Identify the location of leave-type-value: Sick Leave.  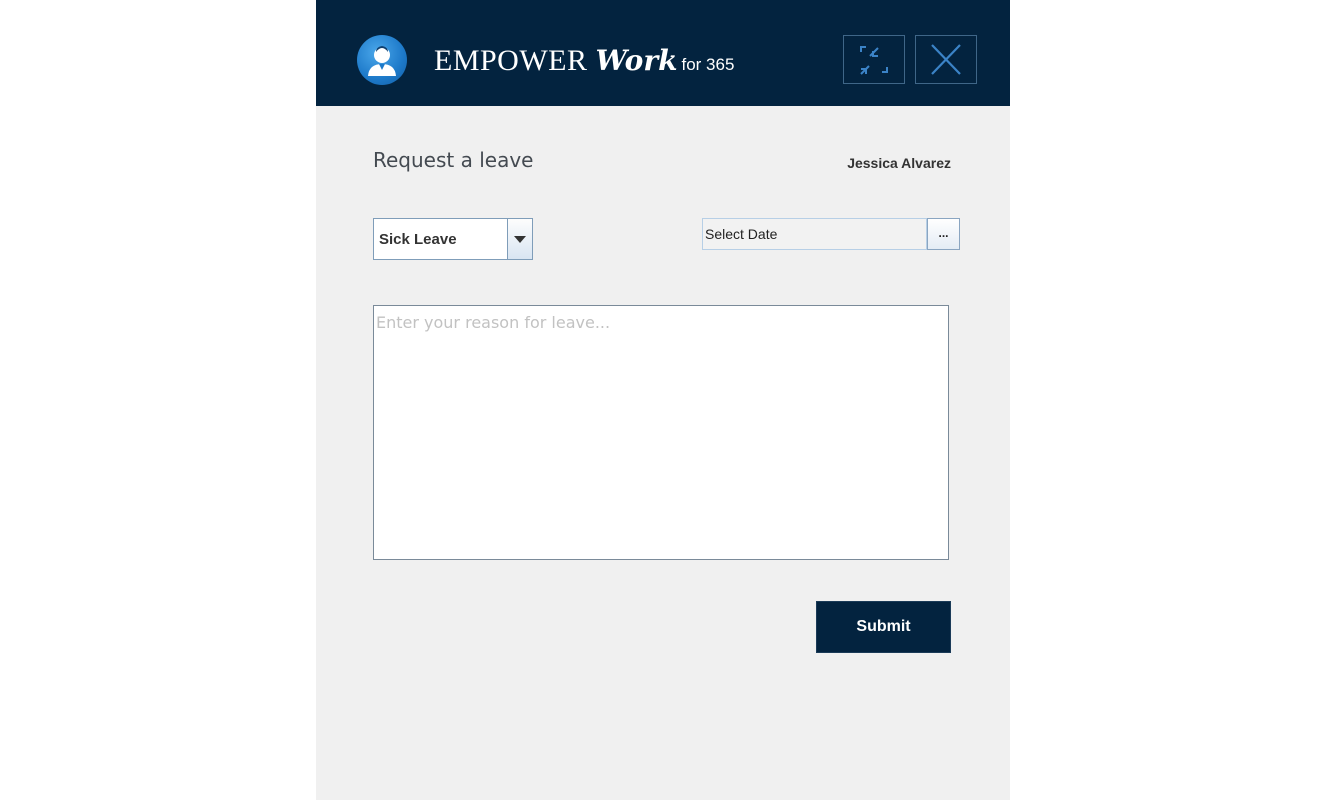
(418, 239).